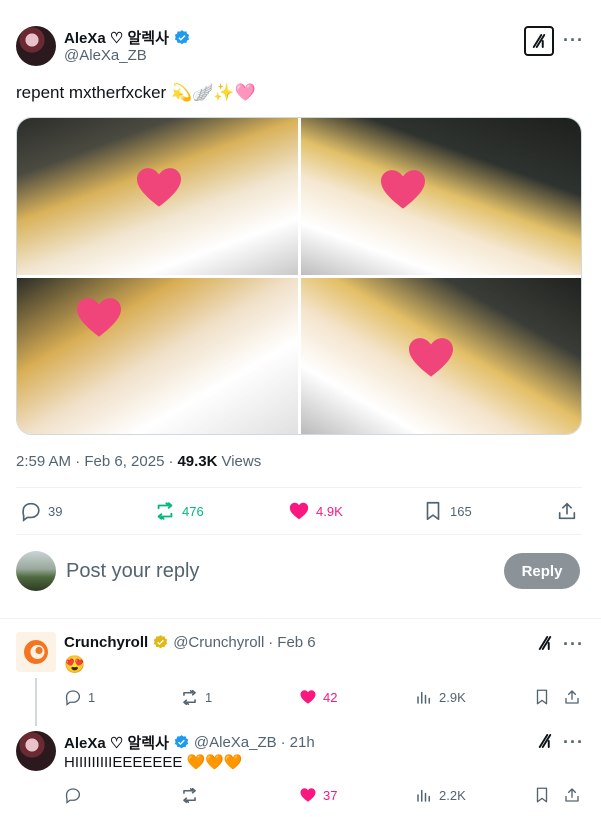  I want to click on thread-line, so click(36, 702).